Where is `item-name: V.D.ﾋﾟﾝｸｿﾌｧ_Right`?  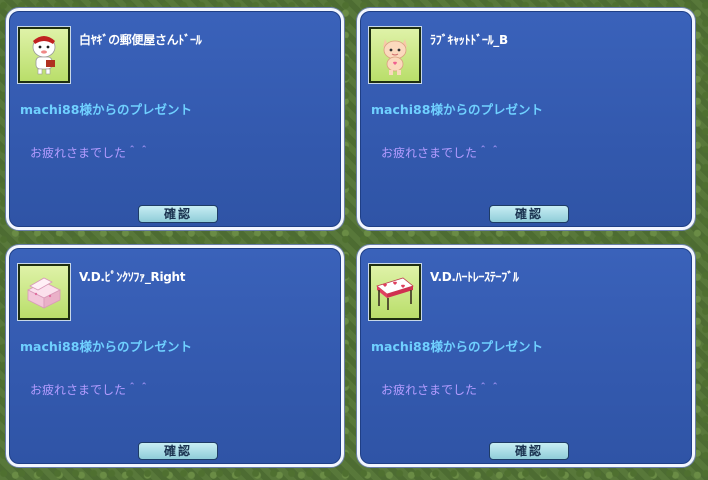
item-name: V.D.ﾋﾟﾝｸｿﾌｧ_Right is located at coordinates (132, 277).